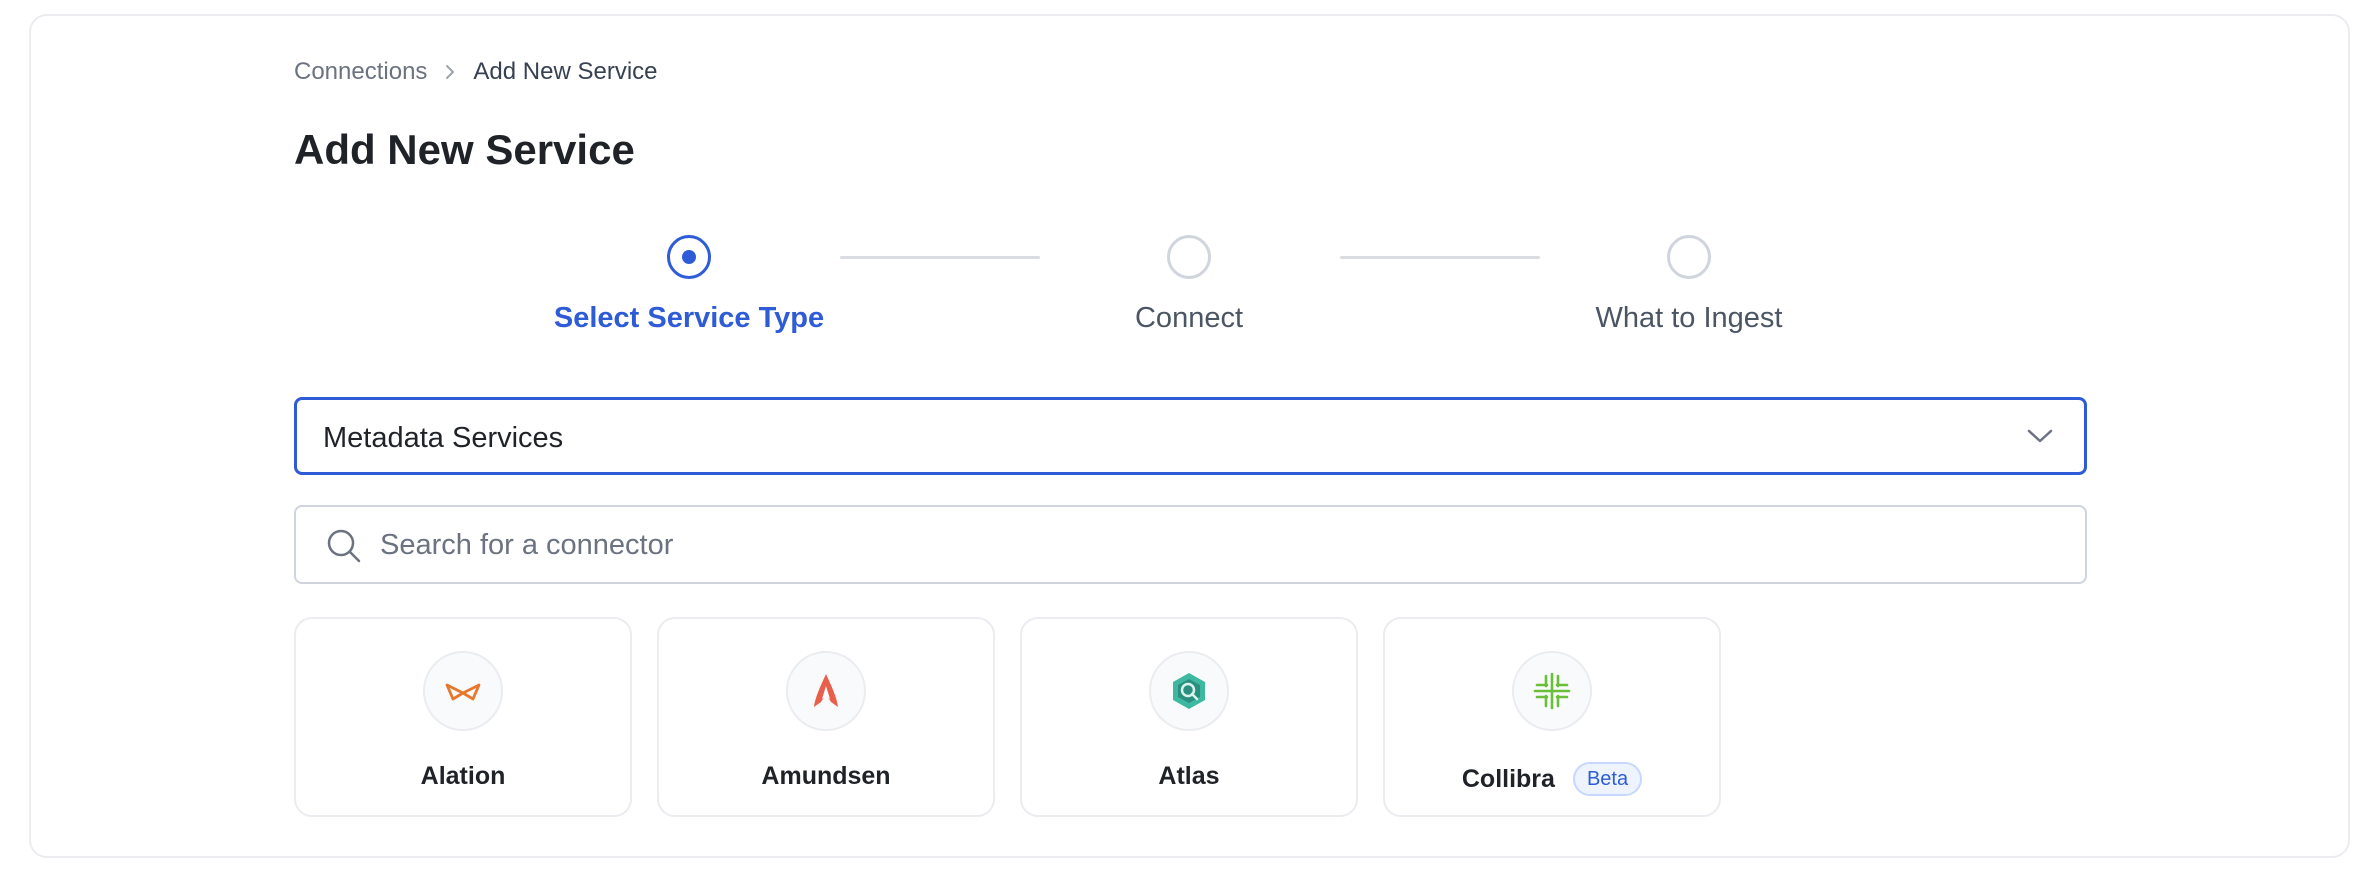  I want to click on breadcrumb-connections-link: Connections, so click(360, 72).